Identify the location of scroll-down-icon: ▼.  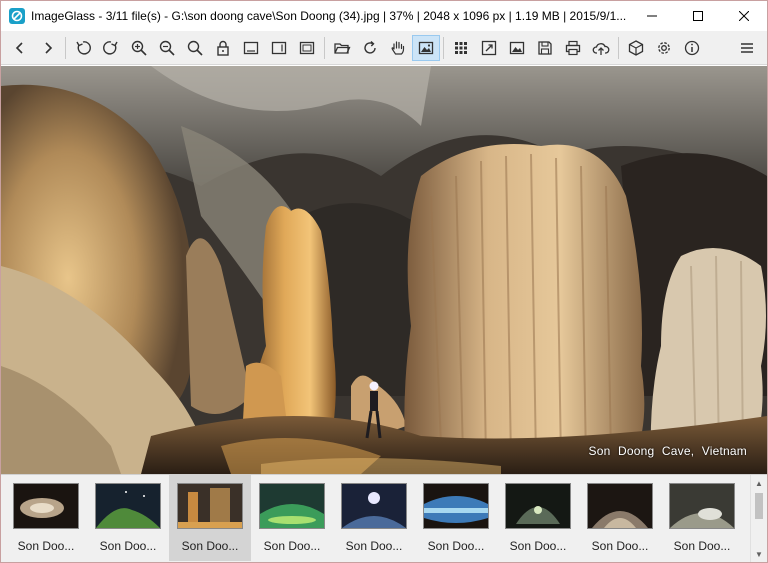
(759, 554).